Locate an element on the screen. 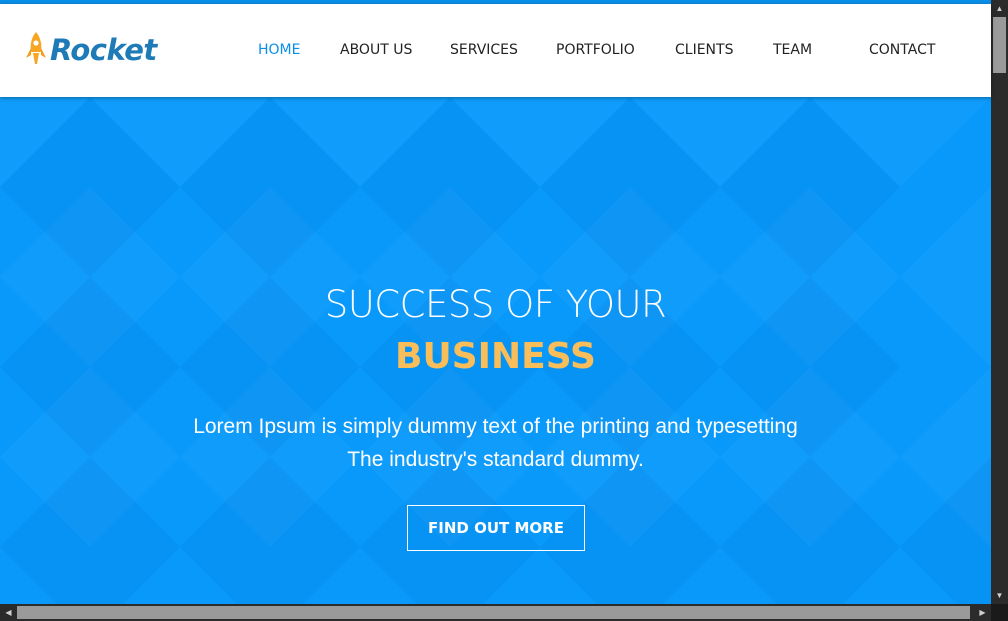 This screenshot has height=621, width=1008. horizontal-scroll-thumb is located at coordinates (493, 612).